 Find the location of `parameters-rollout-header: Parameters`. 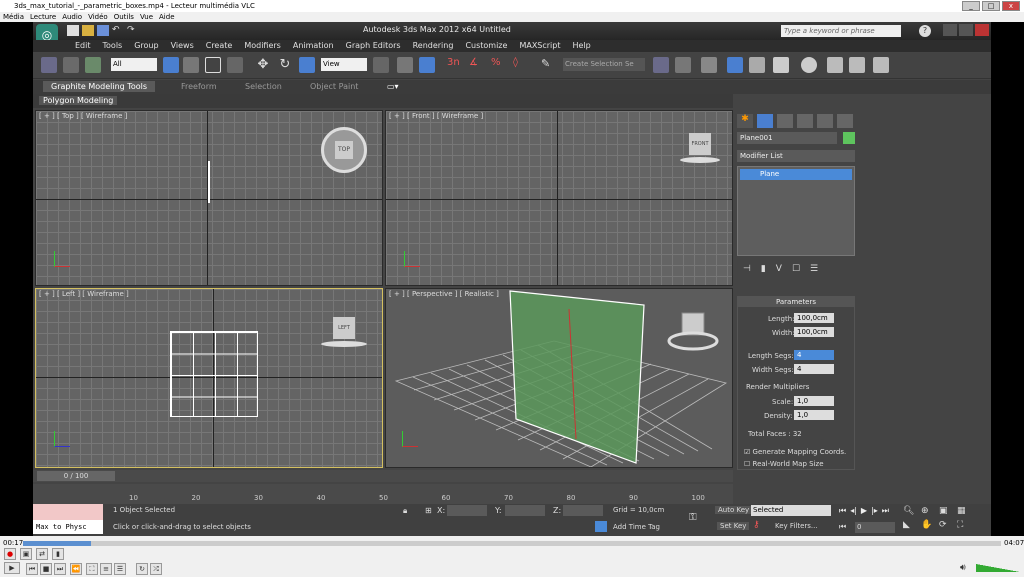

parameters-rollout-header: Parameters is located at coordinates (796, 302).